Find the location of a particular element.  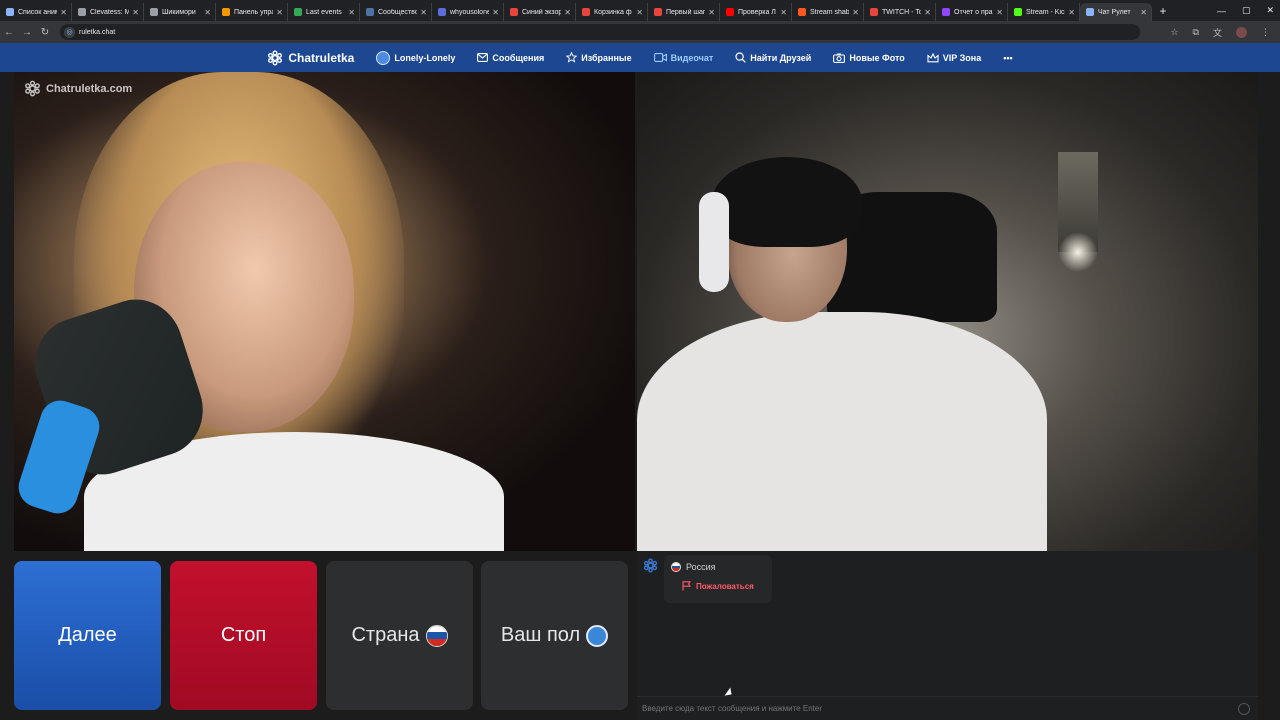

stop-button: Стоп is located at coordinates (243, 635).